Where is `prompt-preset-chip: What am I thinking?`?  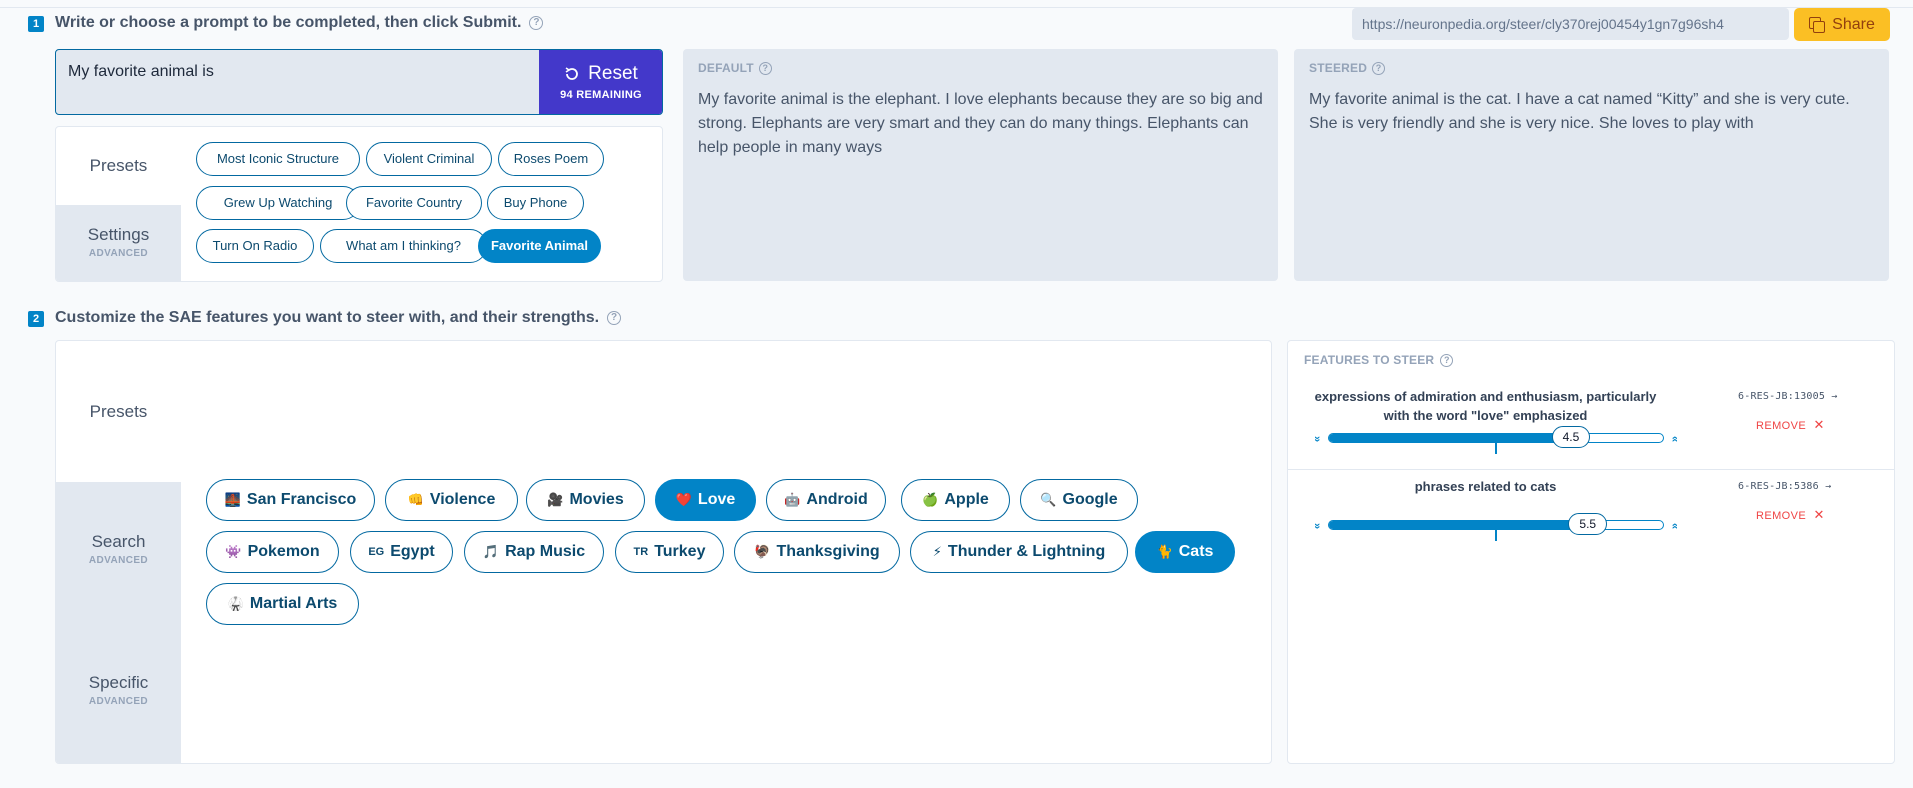 prompt-preset-chip: What am I thinking? is located at coordinates (403, 246).